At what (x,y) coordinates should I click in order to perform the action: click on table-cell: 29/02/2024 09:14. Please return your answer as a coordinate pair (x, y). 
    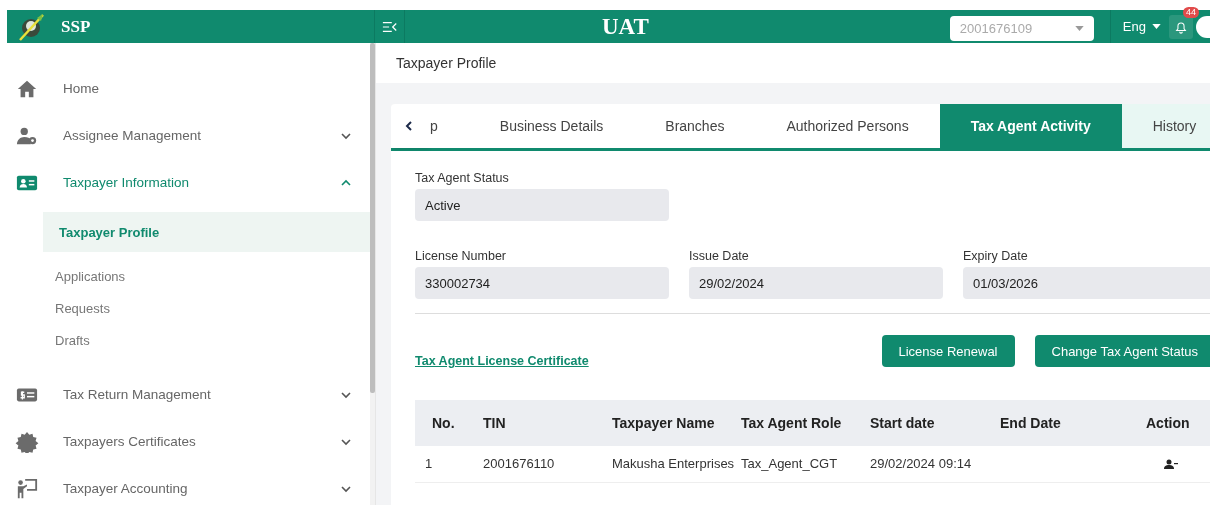
    Looking at the image, I should click on (935, 464).